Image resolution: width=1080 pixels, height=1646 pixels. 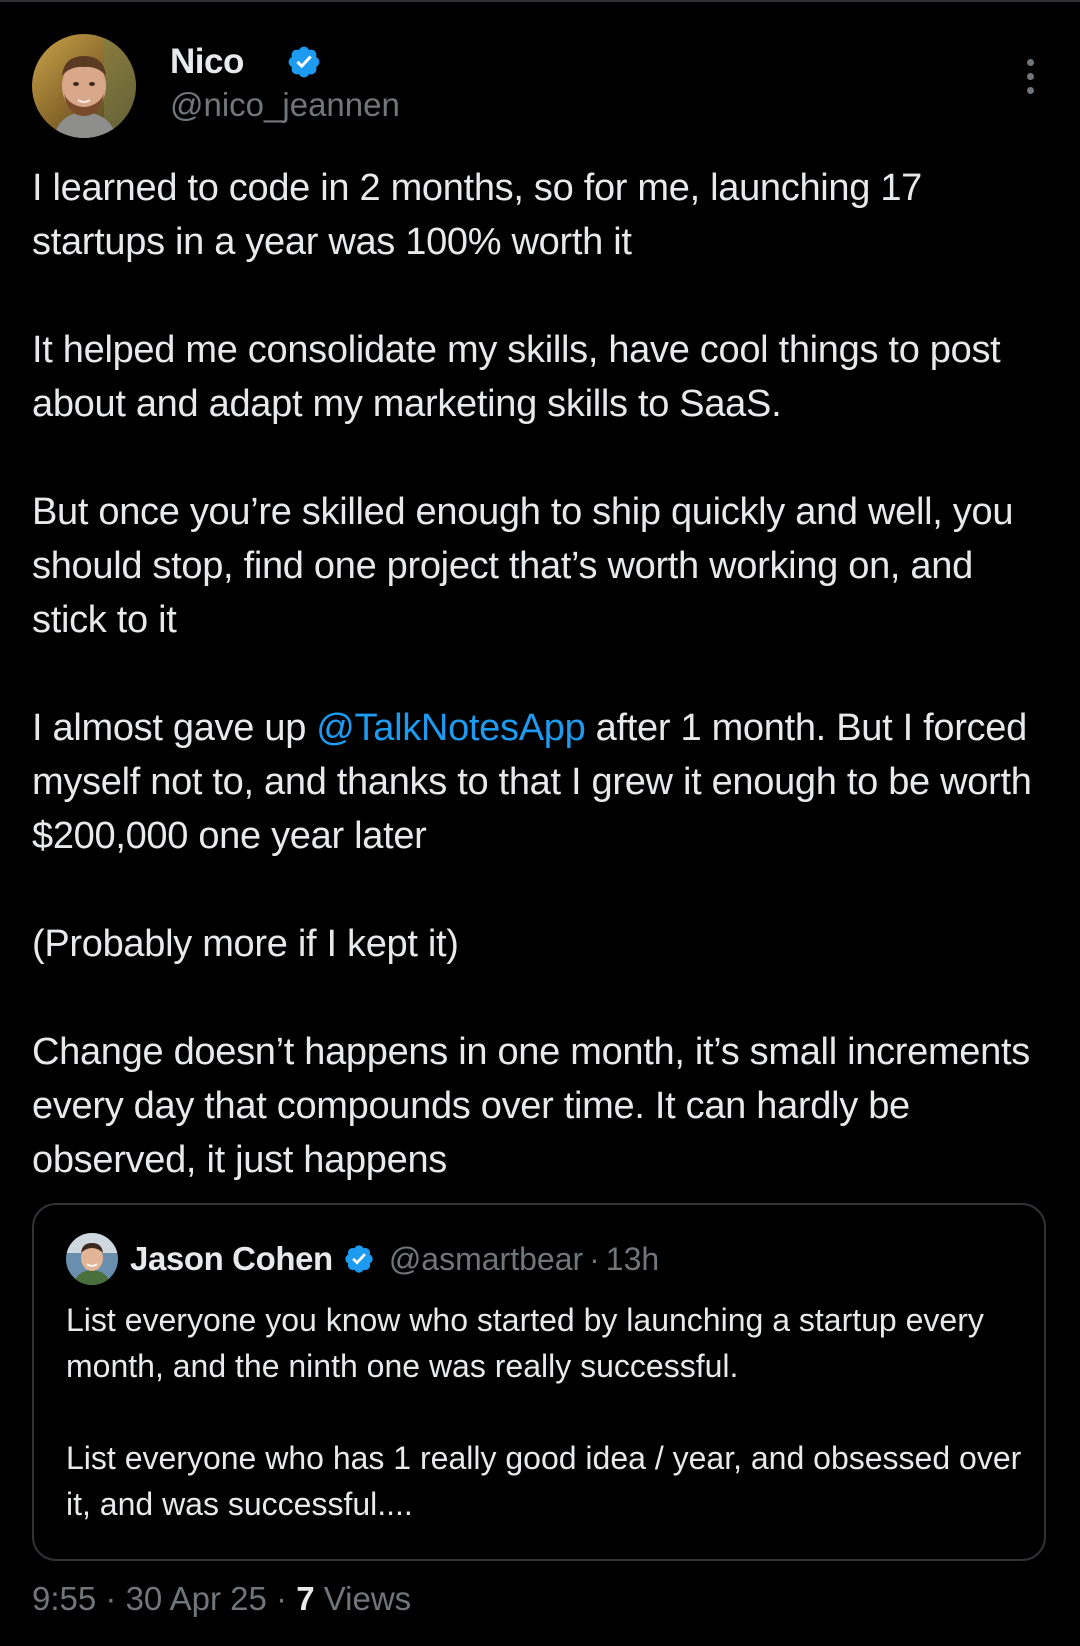 I want to click on quote-author-name: Jason Cohen, so click(x=231, y=1259).